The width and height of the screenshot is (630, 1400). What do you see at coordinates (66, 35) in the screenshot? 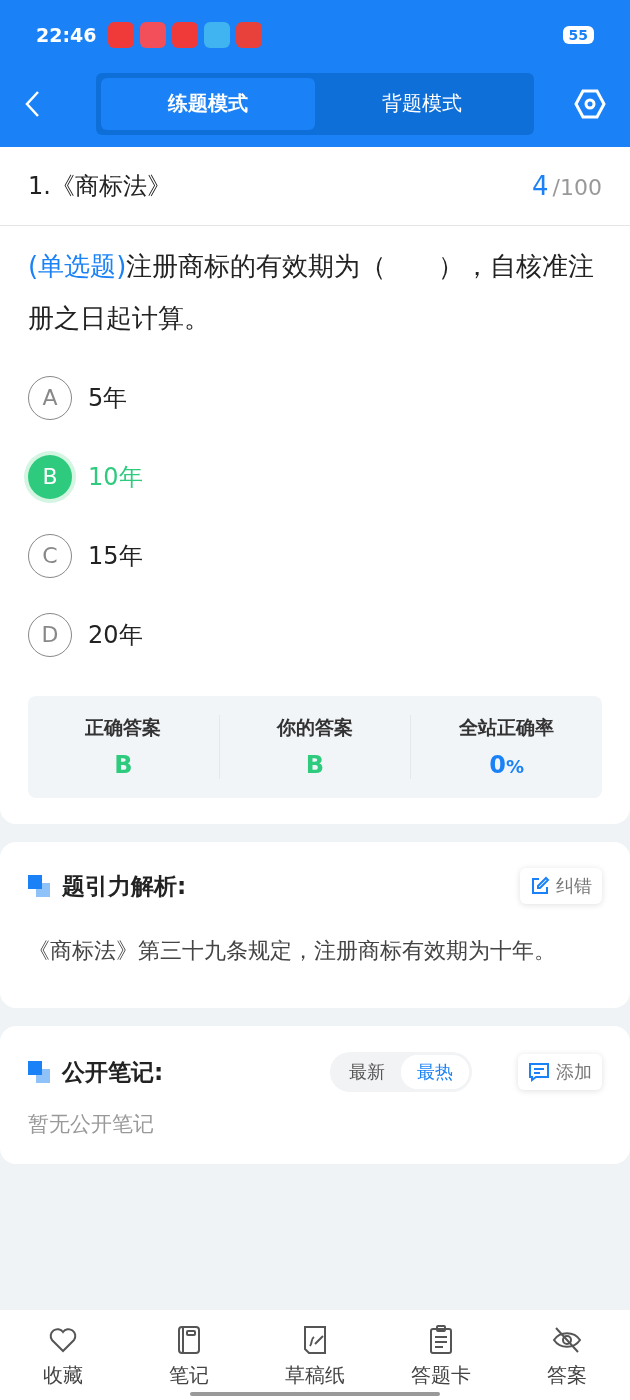
I see `status-time: 22:46` at bounding box center [66, 35].